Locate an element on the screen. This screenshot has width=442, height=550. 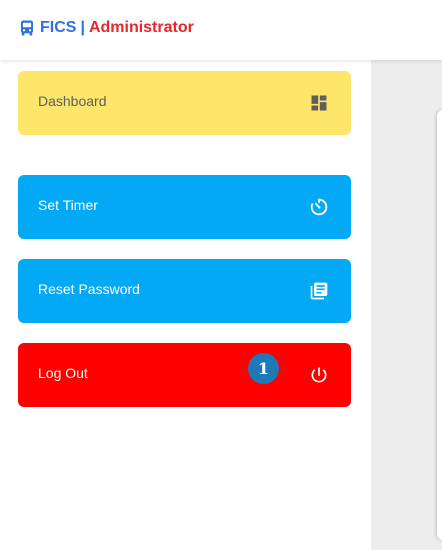
user-role: Administrator is located at coordinates (141, 27).